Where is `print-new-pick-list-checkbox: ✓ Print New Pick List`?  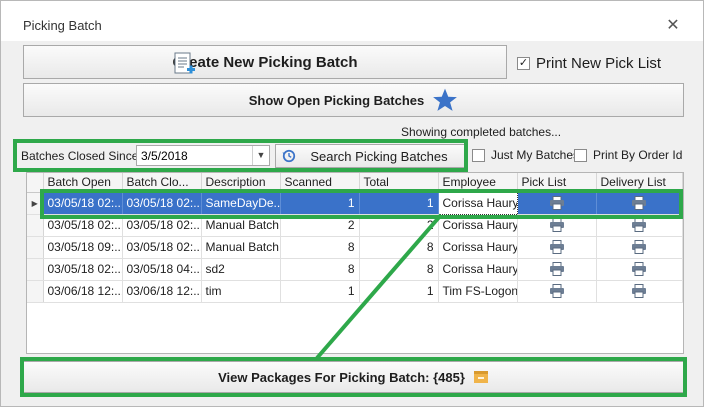
print-new-pick-list-checkbox: ✓ Print New Pick List is located at coordinates (589, 63).